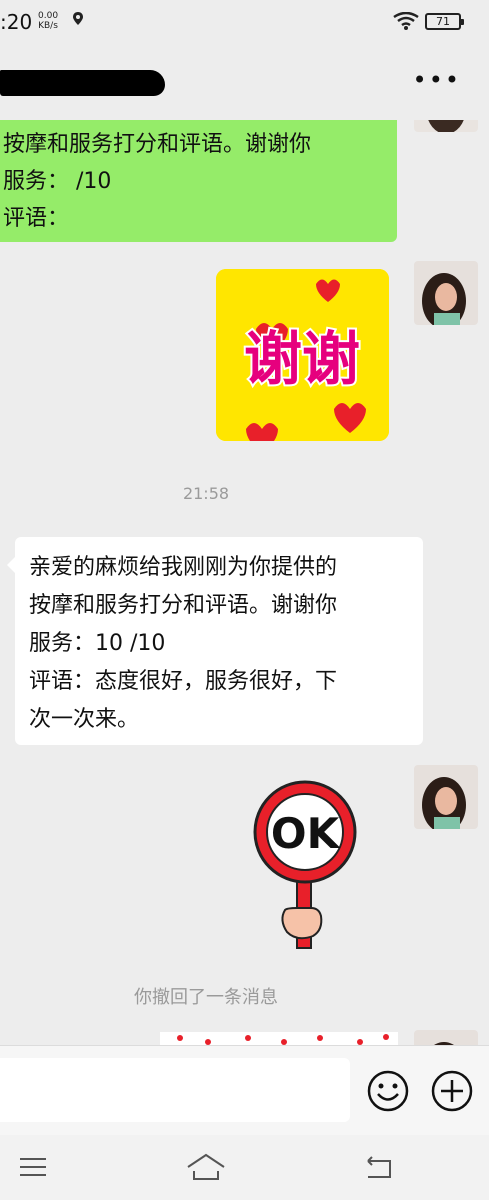 This screenshot has height=1200, width=489. Describe the element at coordinates (57, 181) in the screenshot. I see `message-line: 服务： /10` at that location.